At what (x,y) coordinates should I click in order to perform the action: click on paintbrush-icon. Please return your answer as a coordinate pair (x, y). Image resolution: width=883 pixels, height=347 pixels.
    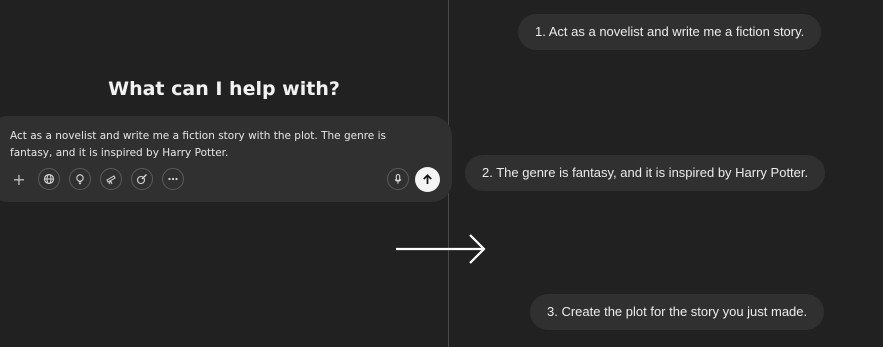
    Looking at the image, I should click on (142, 179).